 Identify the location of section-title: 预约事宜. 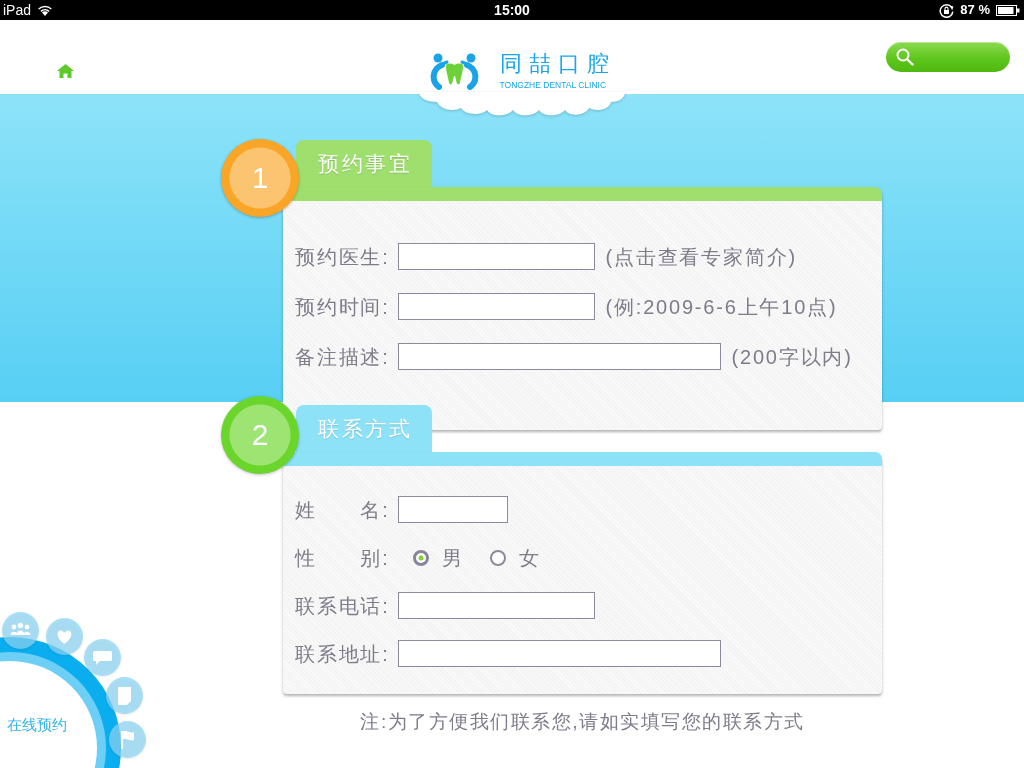
(364, 163).